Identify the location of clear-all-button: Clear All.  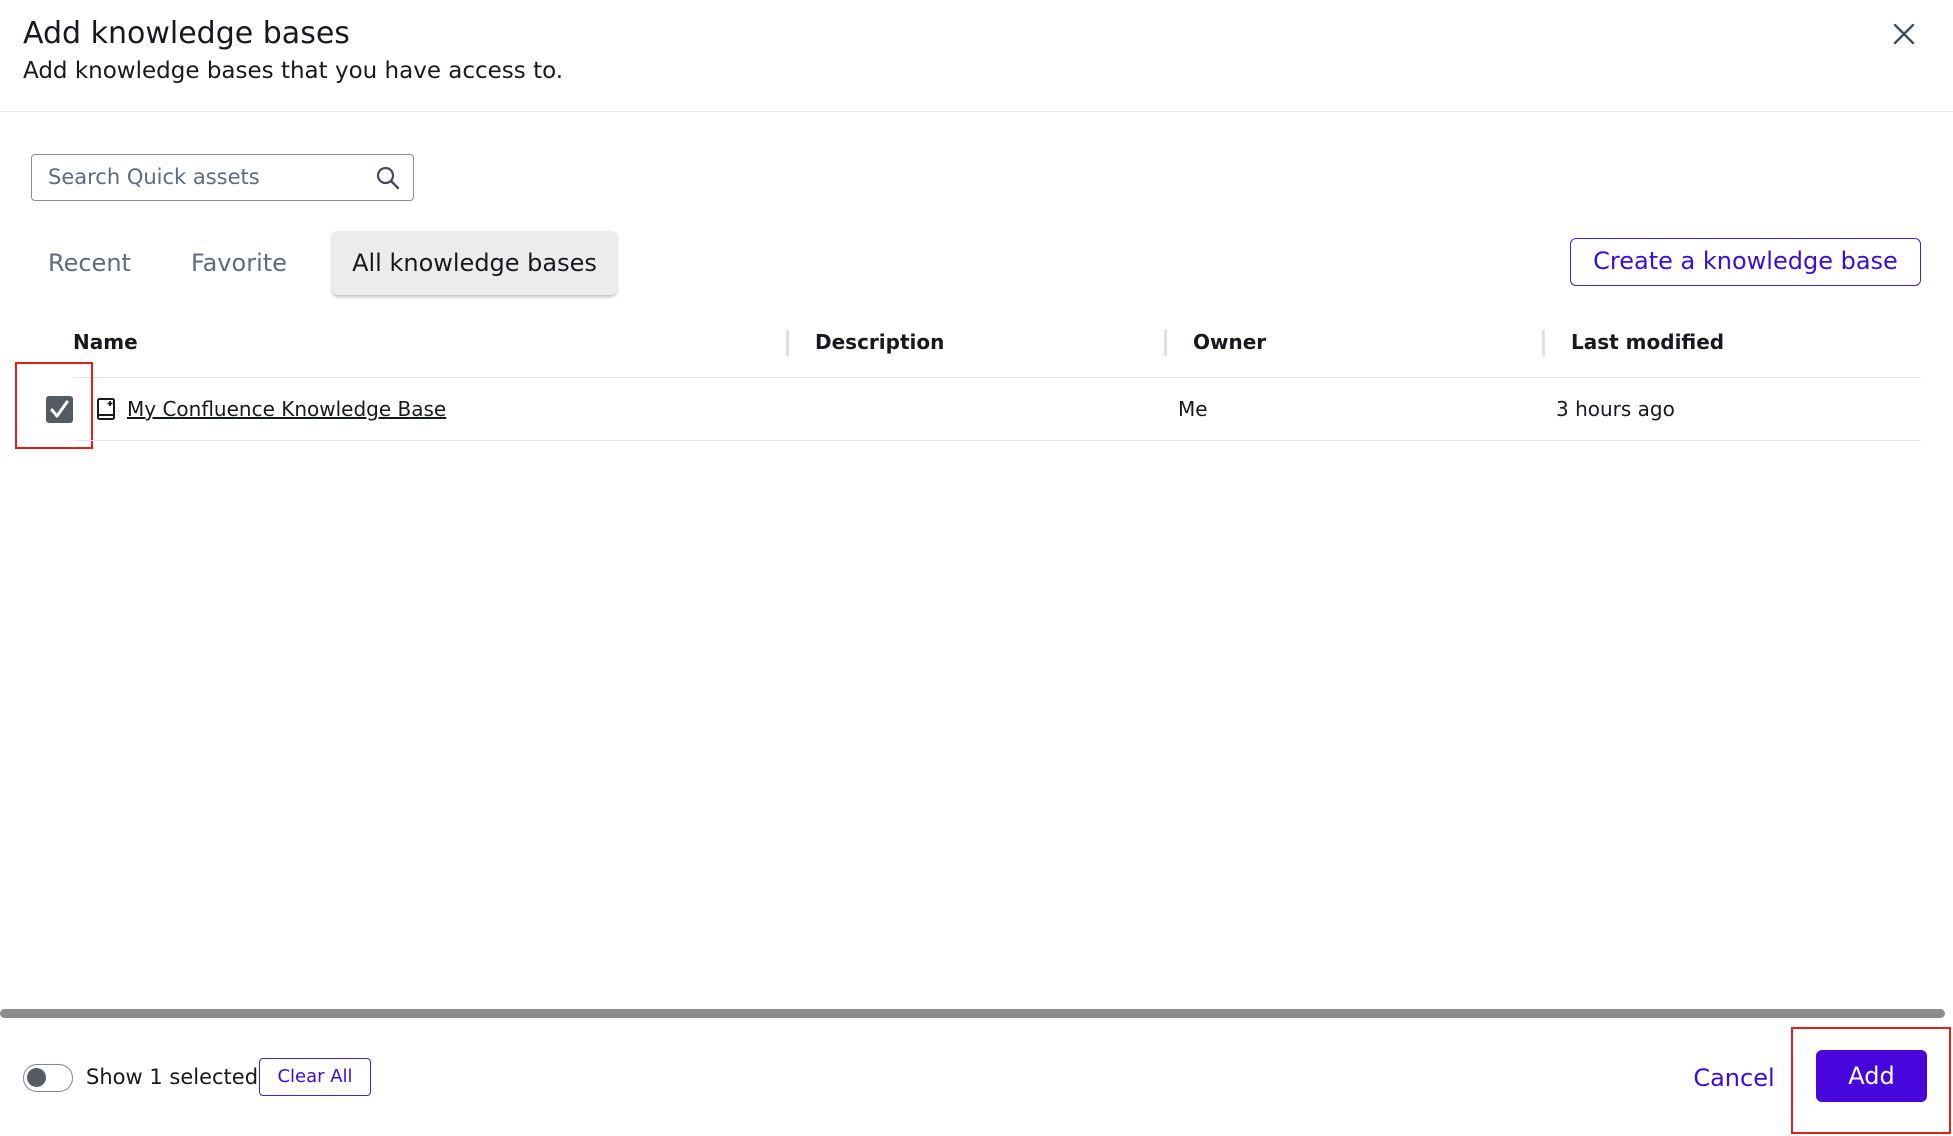
(315, 1077).